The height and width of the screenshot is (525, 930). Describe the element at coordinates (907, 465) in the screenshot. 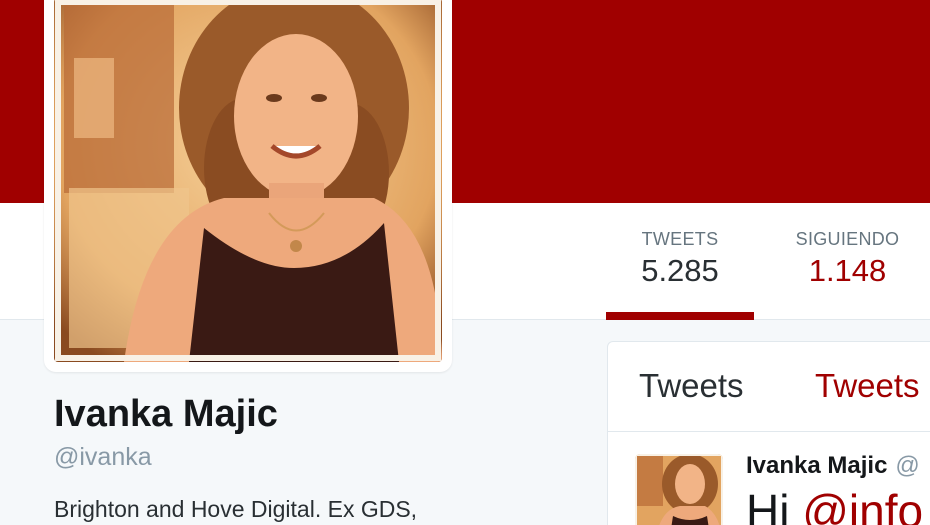

I see `tweet-author-handle: @` at that location.